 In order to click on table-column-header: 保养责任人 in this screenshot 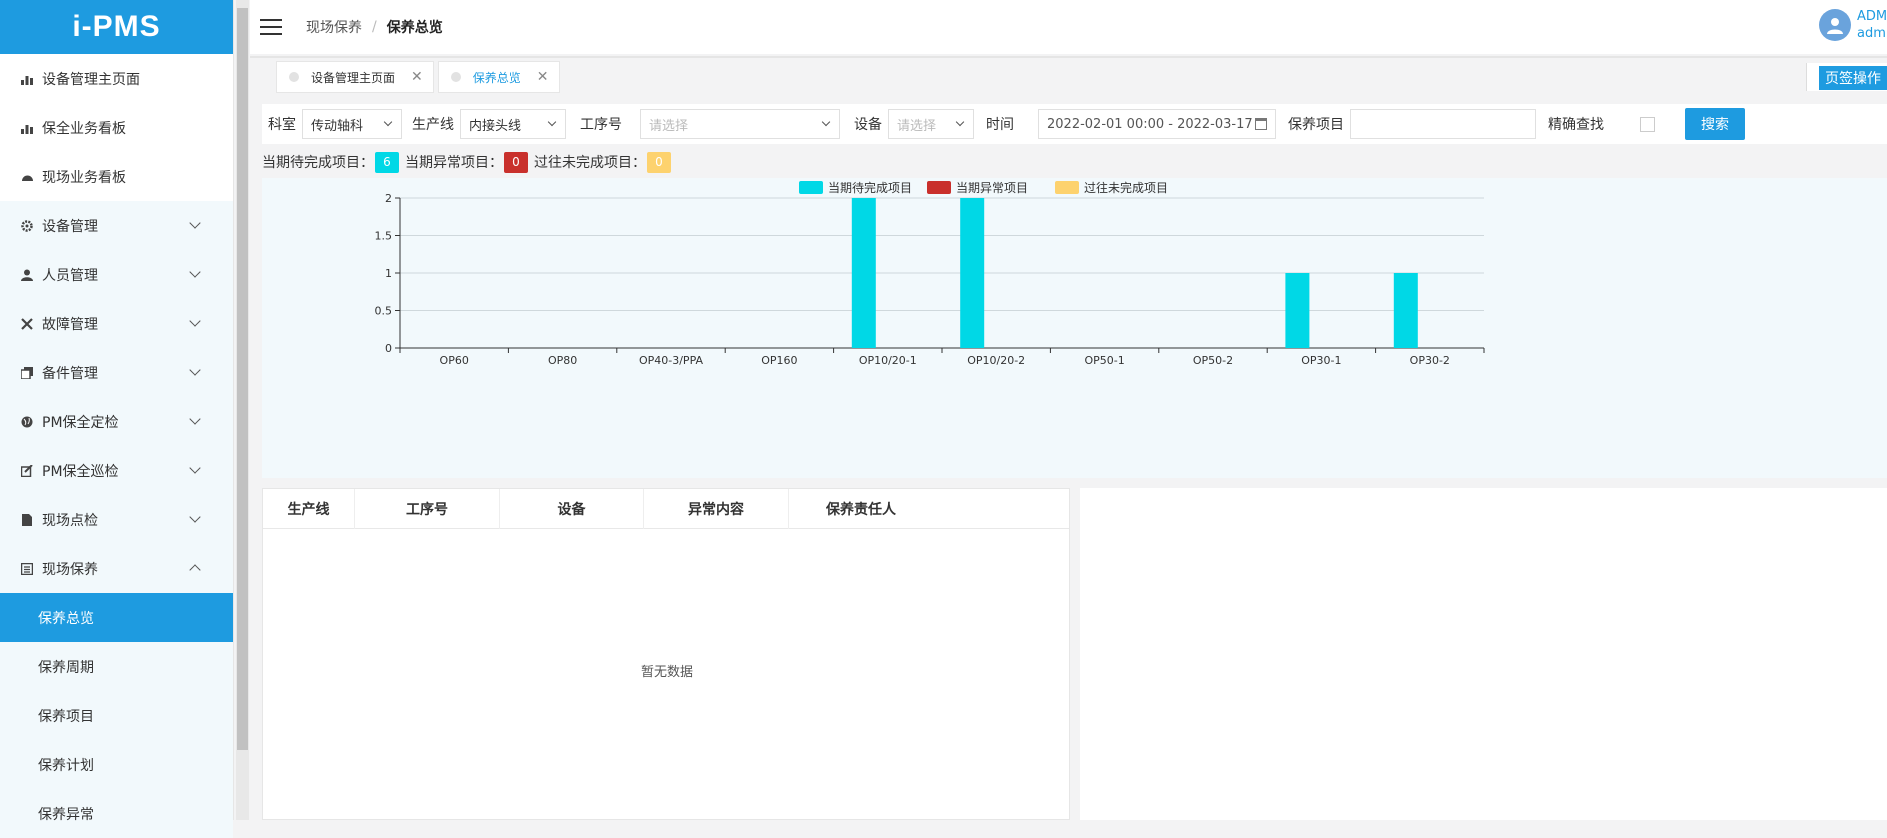, I will do `click(861, 510)`.